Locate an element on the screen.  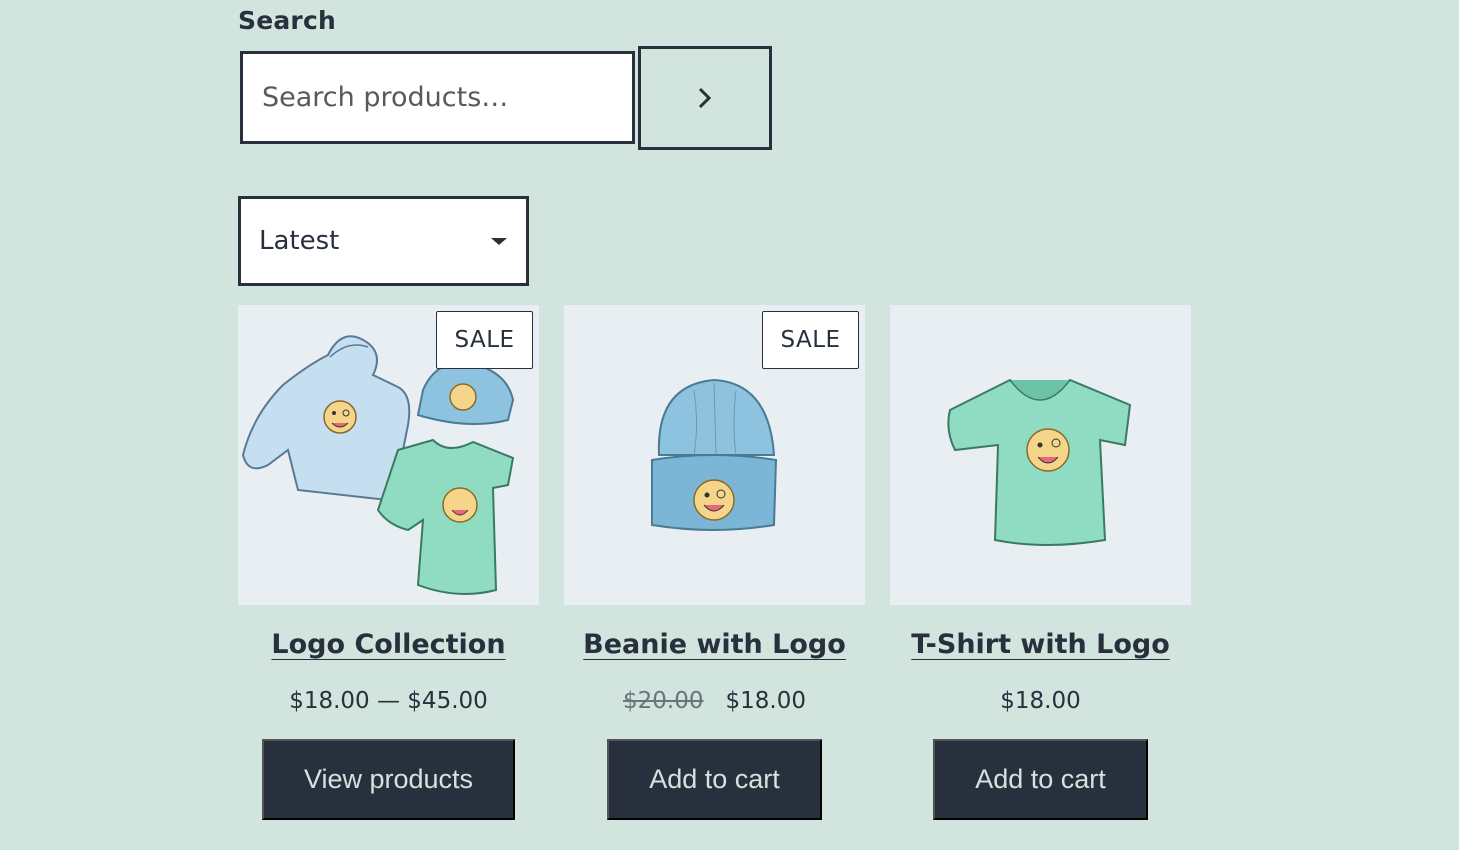
search-submit-button is located at coordinates (705, 98).